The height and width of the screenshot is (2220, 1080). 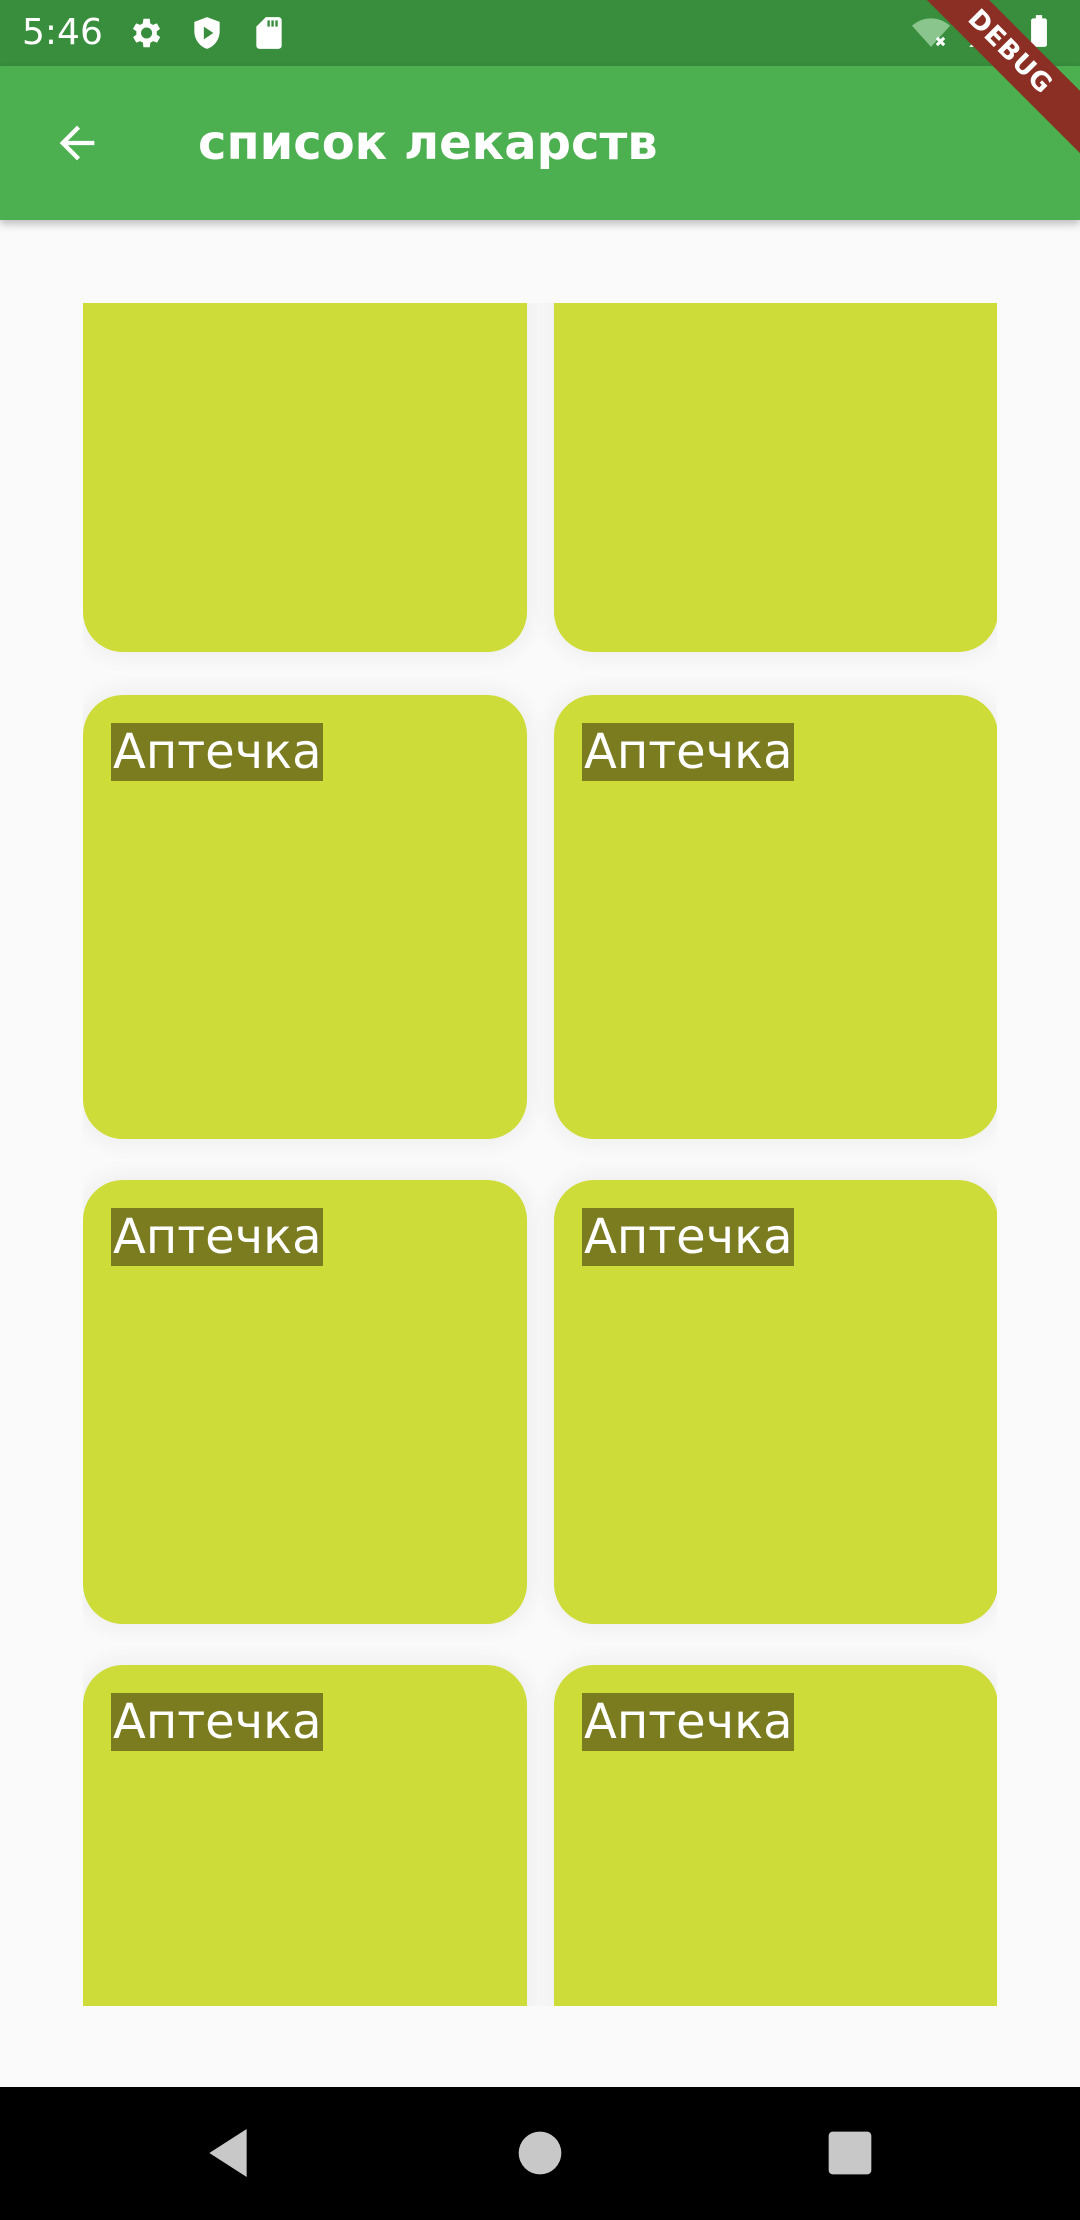 I want to click on wifi-off-icon, so click(x=931, y=32).